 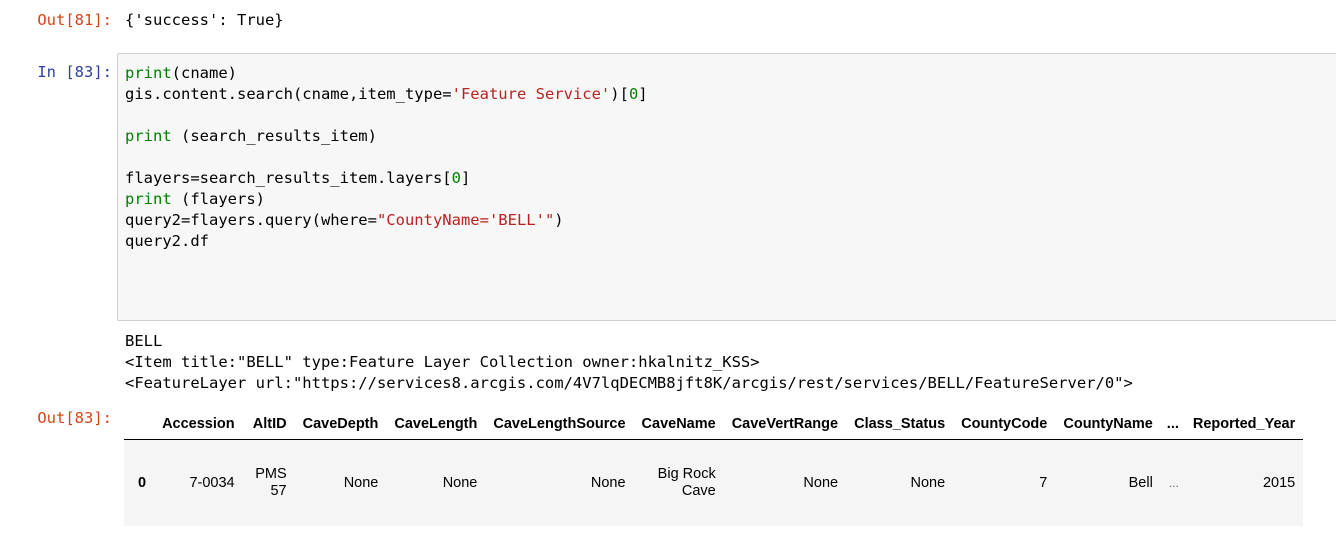 What do you see at coordinates (340, 424) in the screenshot?
I see `column-header: CaveDepth` at bounding box center [340, 424].